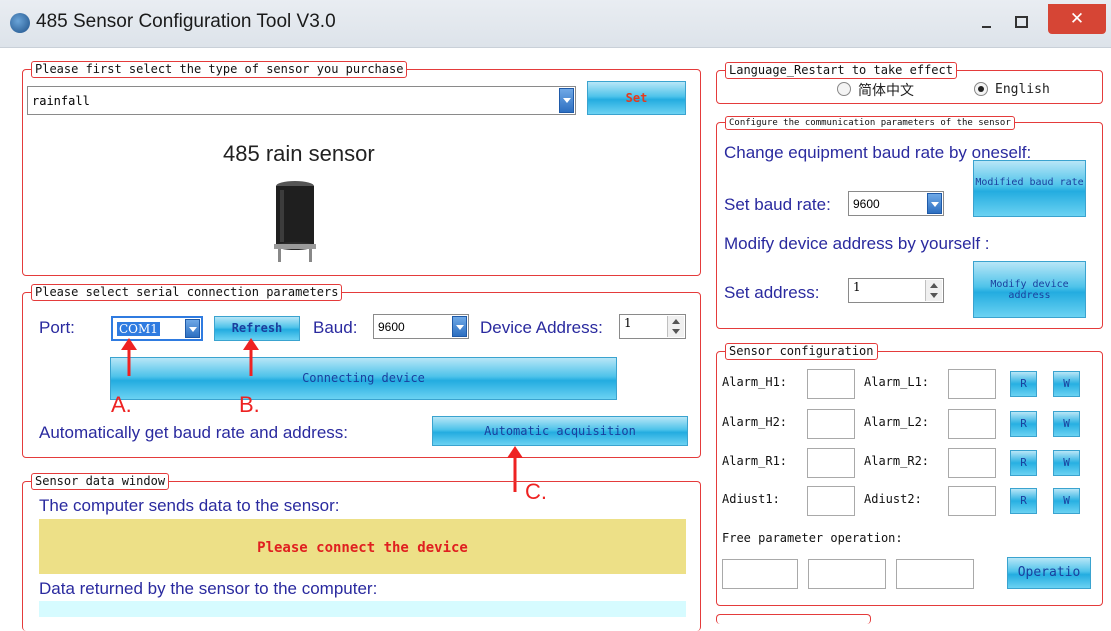 This screenshot has height=631, width=1111. What do you see at coordinates (1022, 89) in the screenshot?
I see `english-option-label: English` at bounding box center [1022, 89].